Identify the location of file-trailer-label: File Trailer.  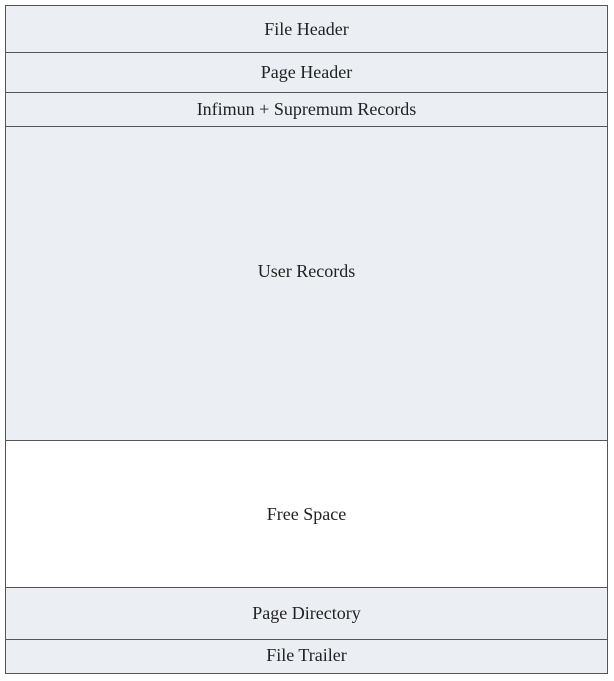
(306, 655).